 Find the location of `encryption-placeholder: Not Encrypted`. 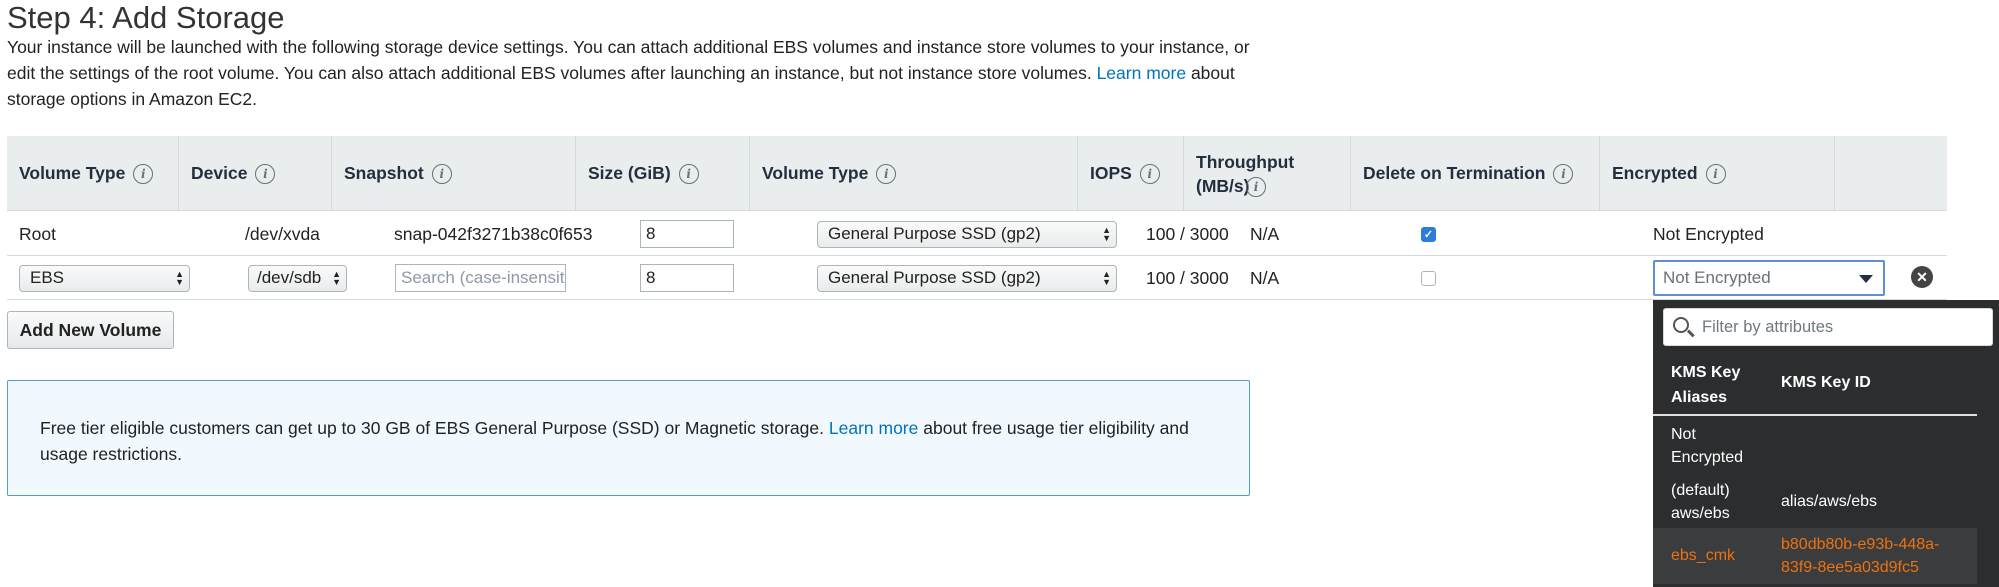

encryption-placeholder: Not Encrypted is located at coordinates (1717, 277).